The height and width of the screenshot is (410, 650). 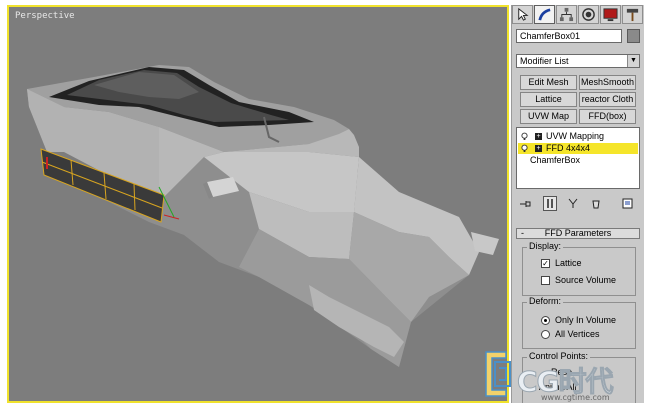 I want to click on uvw-map-button: UVW Map, so click(x=548, y=116).